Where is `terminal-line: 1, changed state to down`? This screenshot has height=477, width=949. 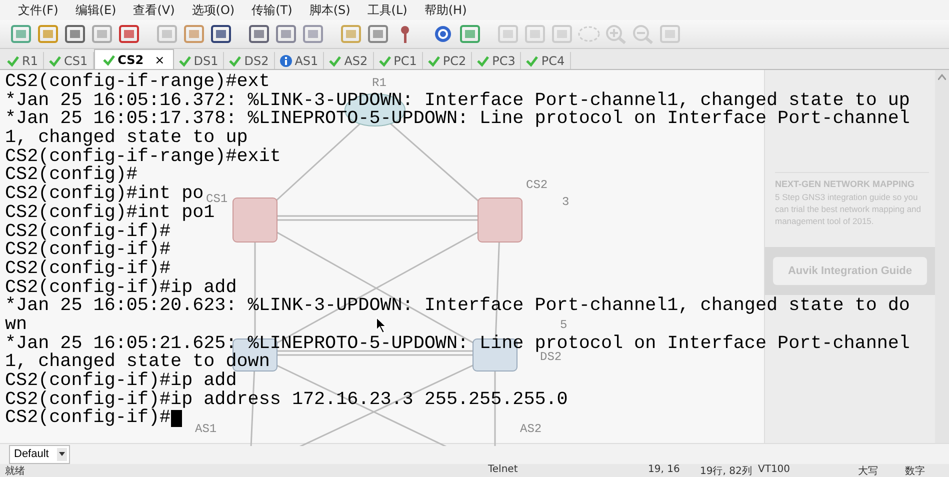 terminal-line: 1, changed state to down is located at coordinates (137, 362).